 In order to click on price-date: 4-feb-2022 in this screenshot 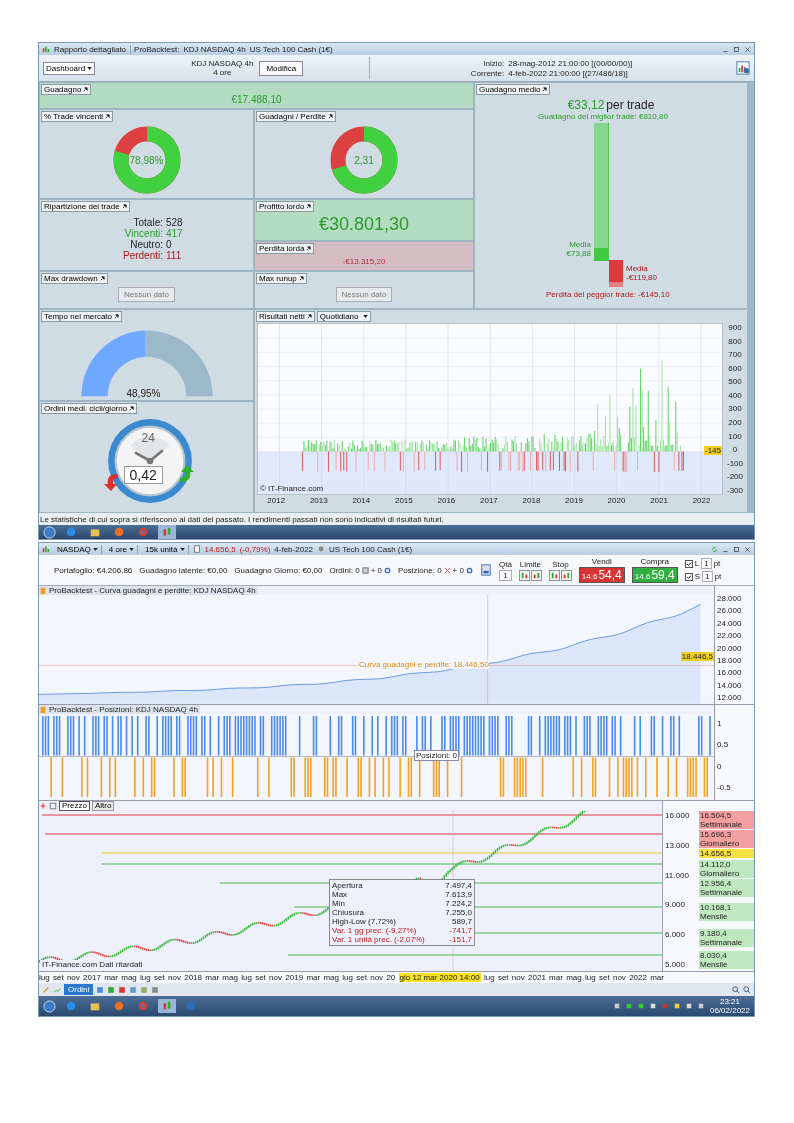, I will do `click(294, 549)`.